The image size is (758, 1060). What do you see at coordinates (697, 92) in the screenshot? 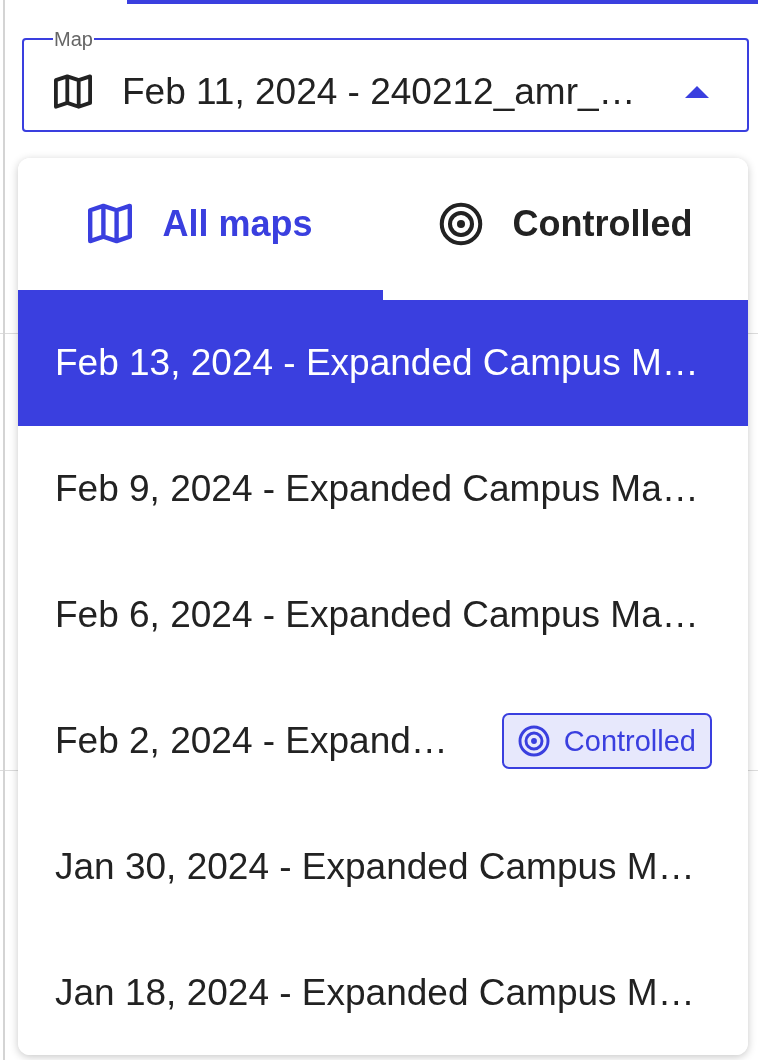
I see `caret-icon` at bounding box center [697, 92].